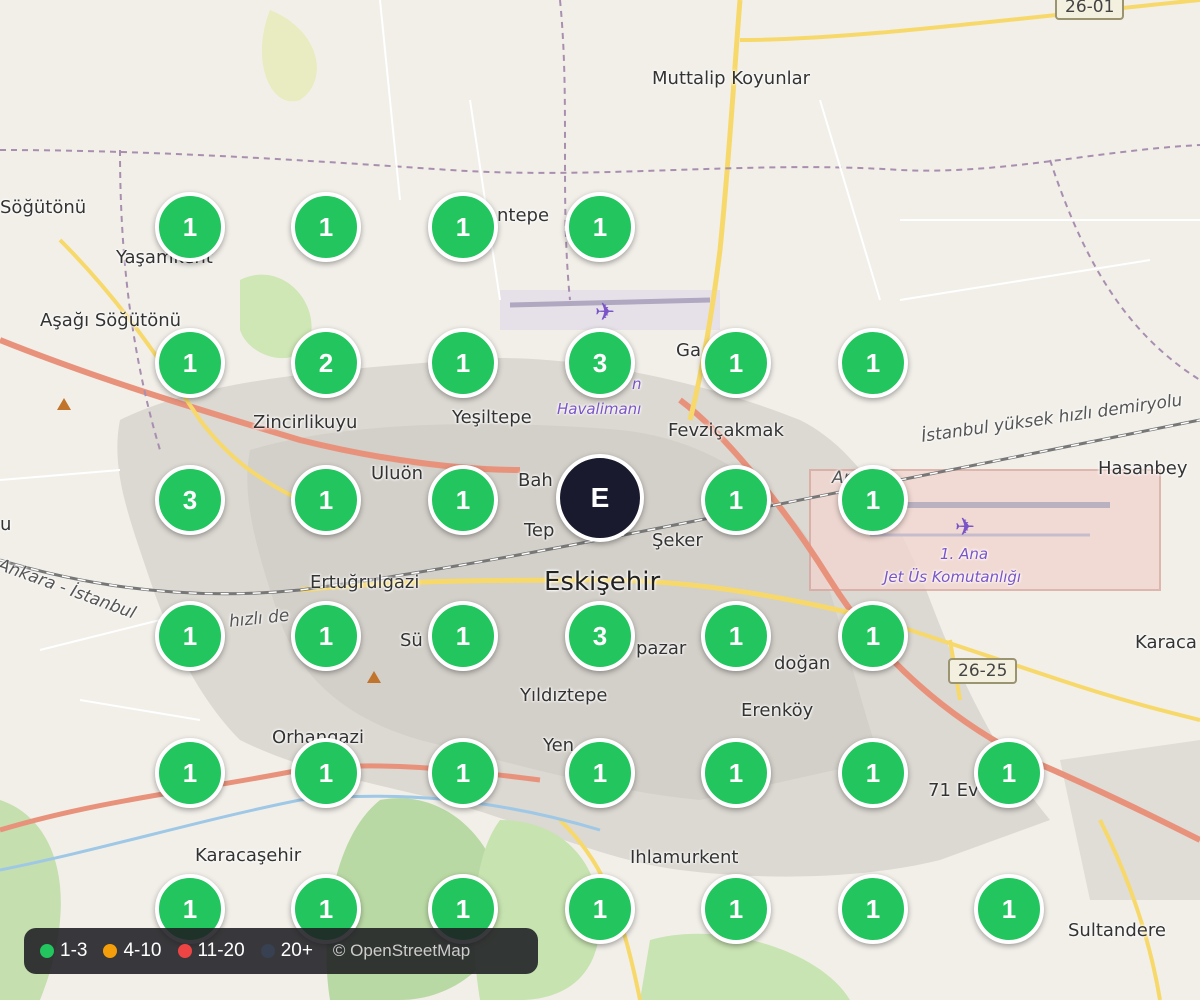 The height and width of the screenshot is (1000, 1200). What do you see at coordinates (1090, 10) in the screenshot?
I see `road-shield: 26-01` at bounding box center [1090, 10].